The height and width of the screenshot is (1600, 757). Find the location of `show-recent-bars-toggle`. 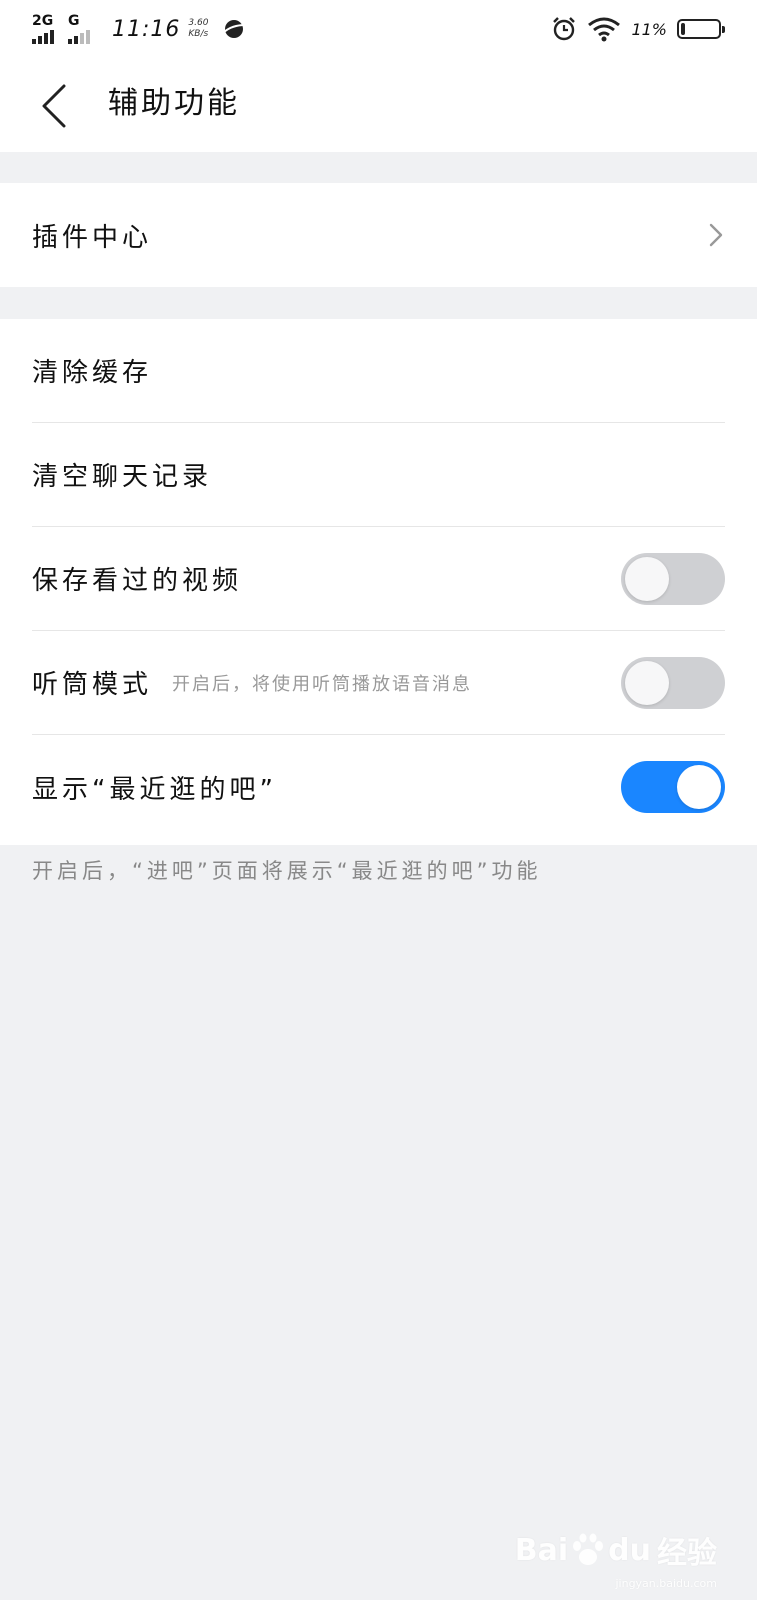

show-recent-bars-toggle is located at coordinates (673, 787).